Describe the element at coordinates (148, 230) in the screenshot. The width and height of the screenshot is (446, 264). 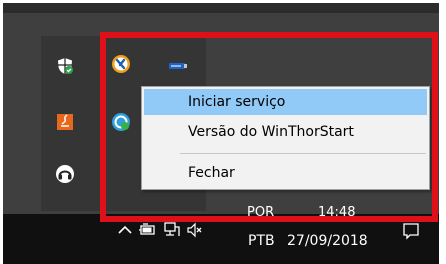
I see `battery-icon` at that location.